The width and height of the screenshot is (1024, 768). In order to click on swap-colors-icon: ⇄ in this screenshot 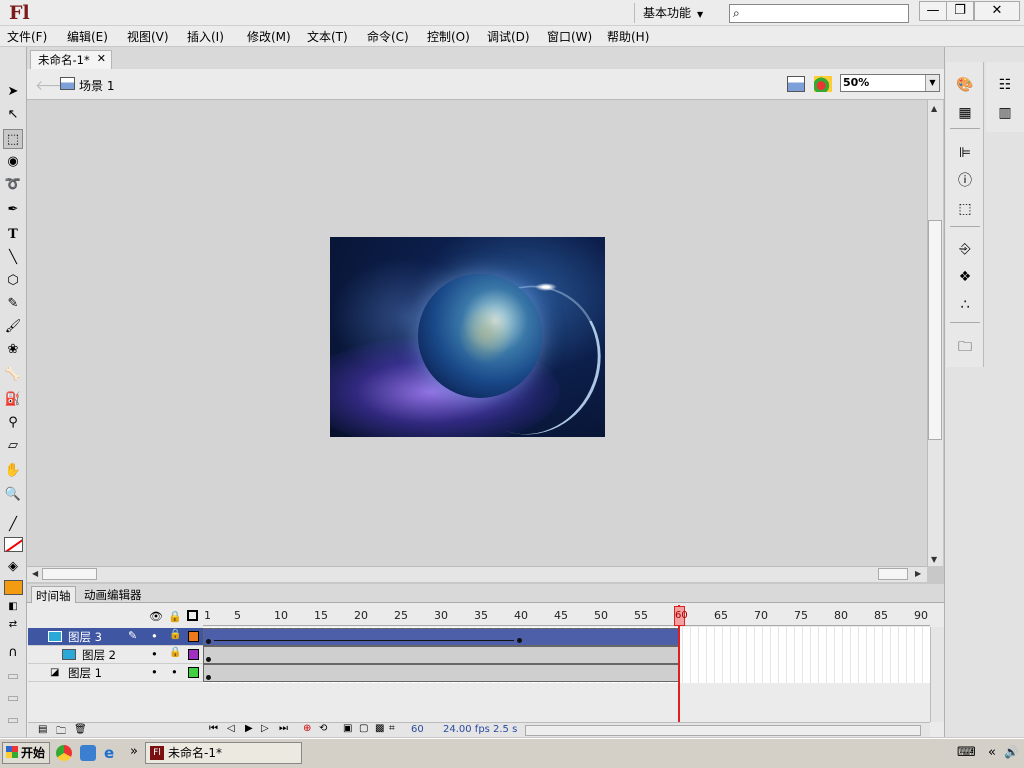, I will do `click(13, 625)`.